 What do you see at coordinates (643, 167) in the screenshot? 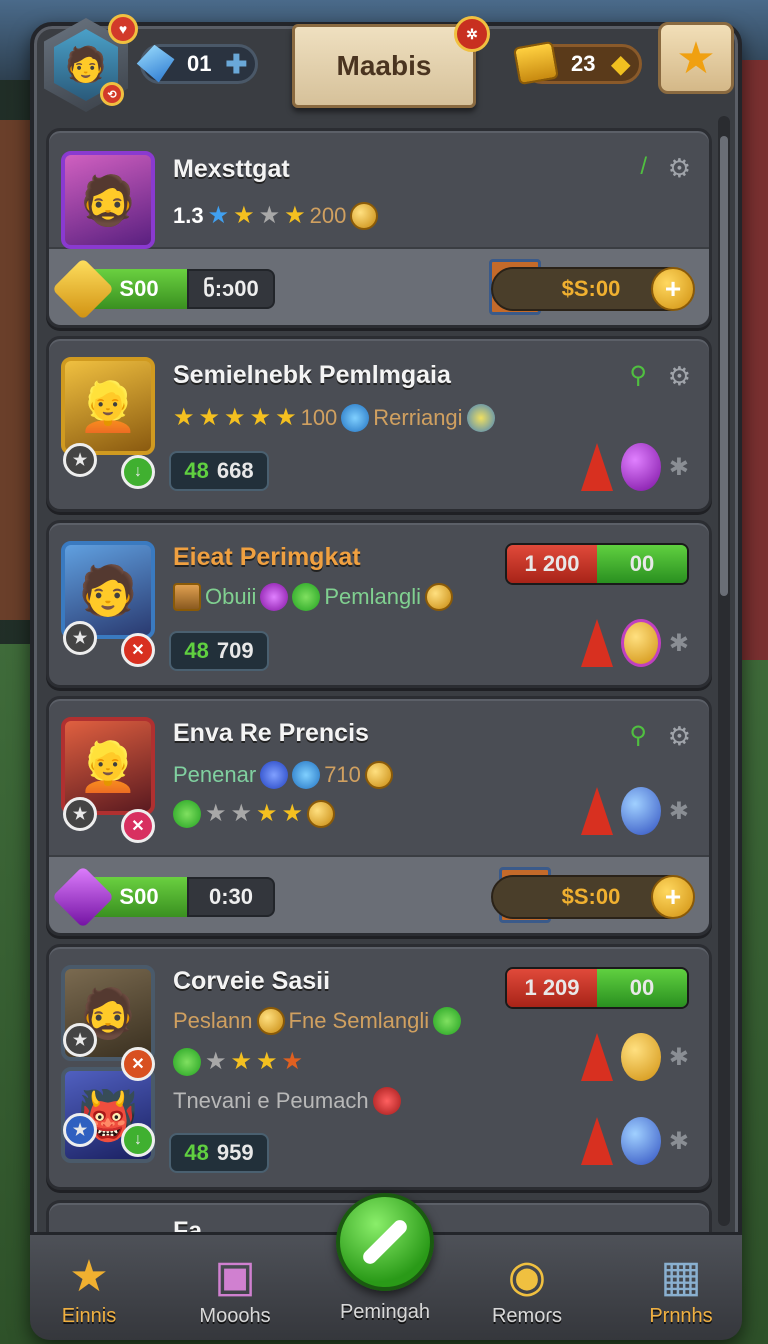
I see `edit-icon: /` at bounding box center [643, 167].